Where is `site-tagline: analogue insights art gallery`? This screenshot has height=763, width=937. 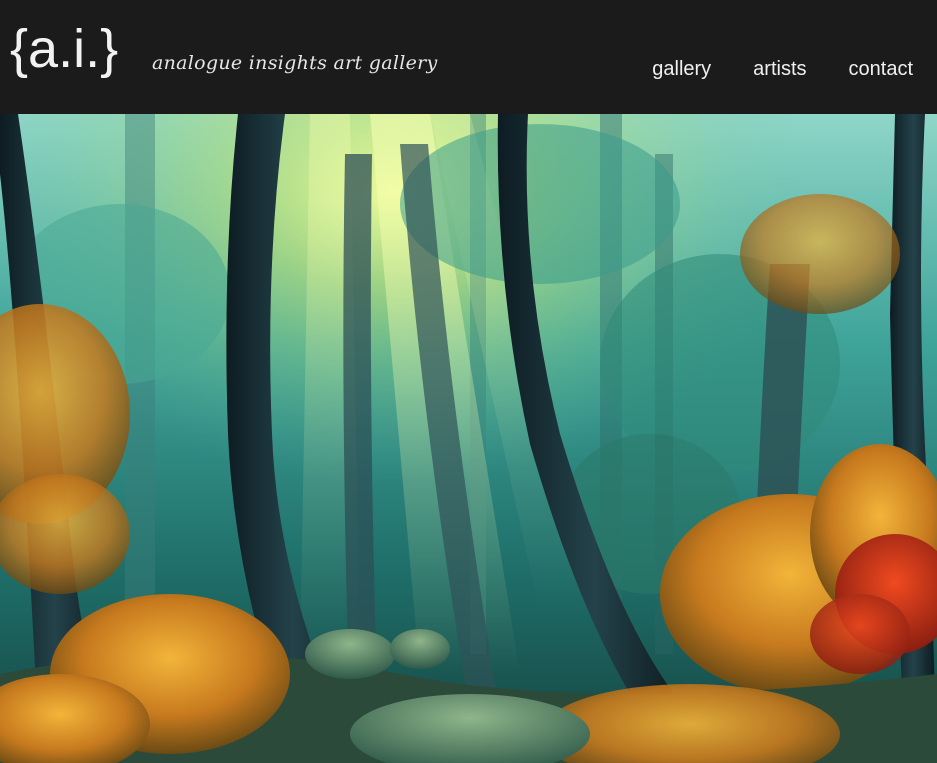 site-tagline: analogue insights art gallery is located at coordinates (295, 63).